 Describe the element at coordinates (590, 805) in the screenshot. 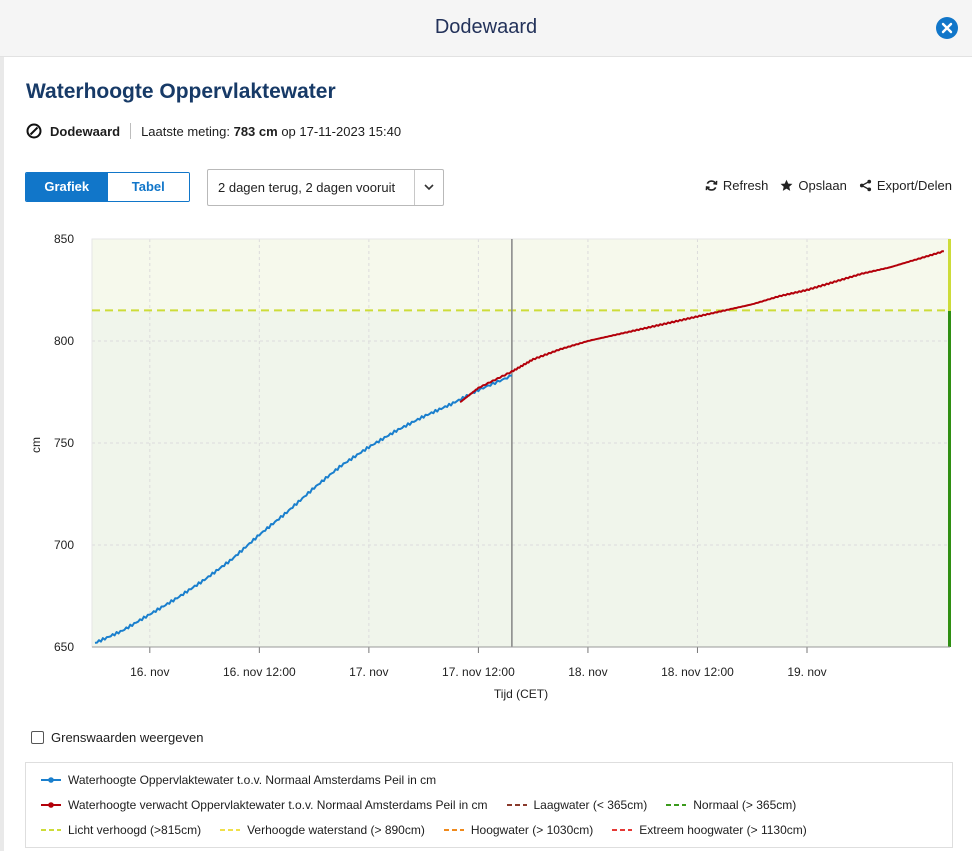

I see `legend-label: Laagwater (< 365cm)` at that location.